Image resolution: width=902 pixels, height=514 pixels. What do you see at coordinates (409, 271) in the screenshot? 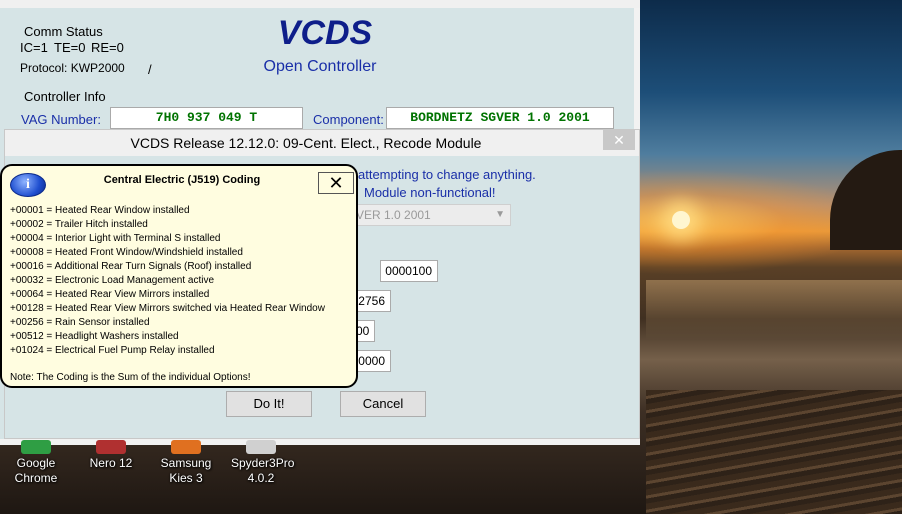
I see `coding-input: 0000100` at bounding box center [409, 271].